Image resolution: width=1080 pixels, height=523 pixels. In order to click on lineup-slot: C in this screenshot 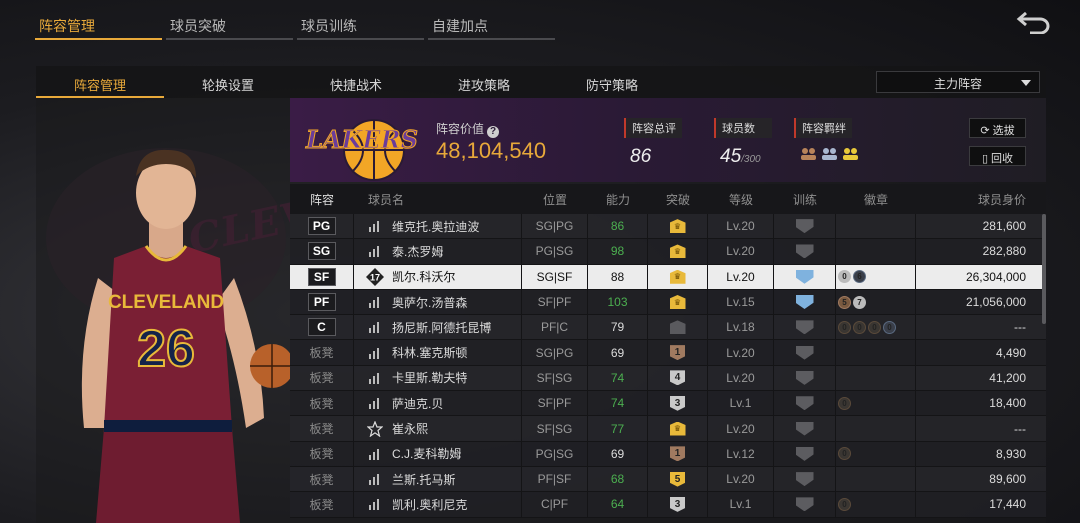, I will do `click(321, 327)`.